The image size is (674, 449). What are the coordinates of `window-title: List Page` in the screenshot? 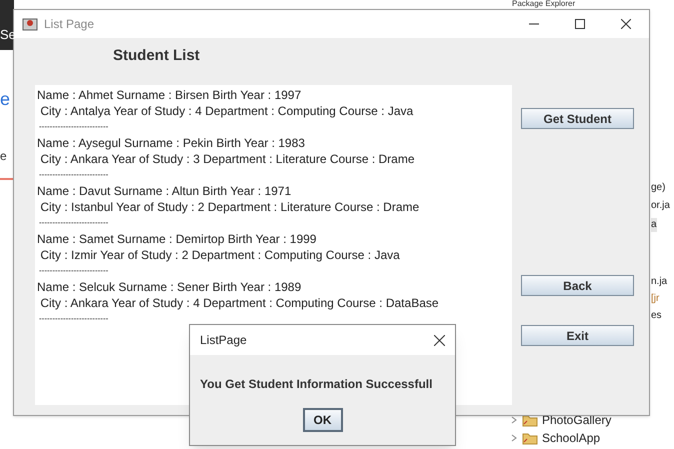 It's located at (69, 24).